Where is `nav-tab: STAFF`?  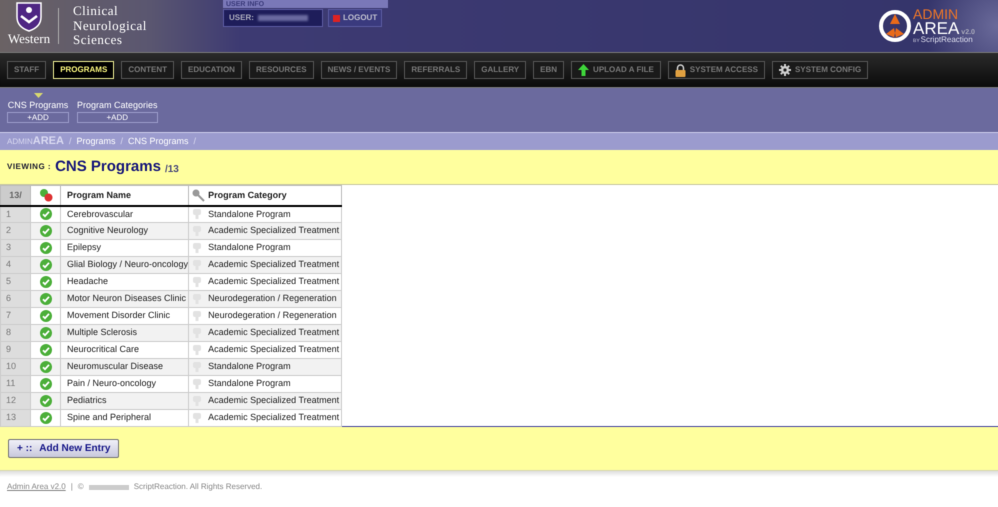
nav-tab: STAFF is located at coordinates (26, 70).